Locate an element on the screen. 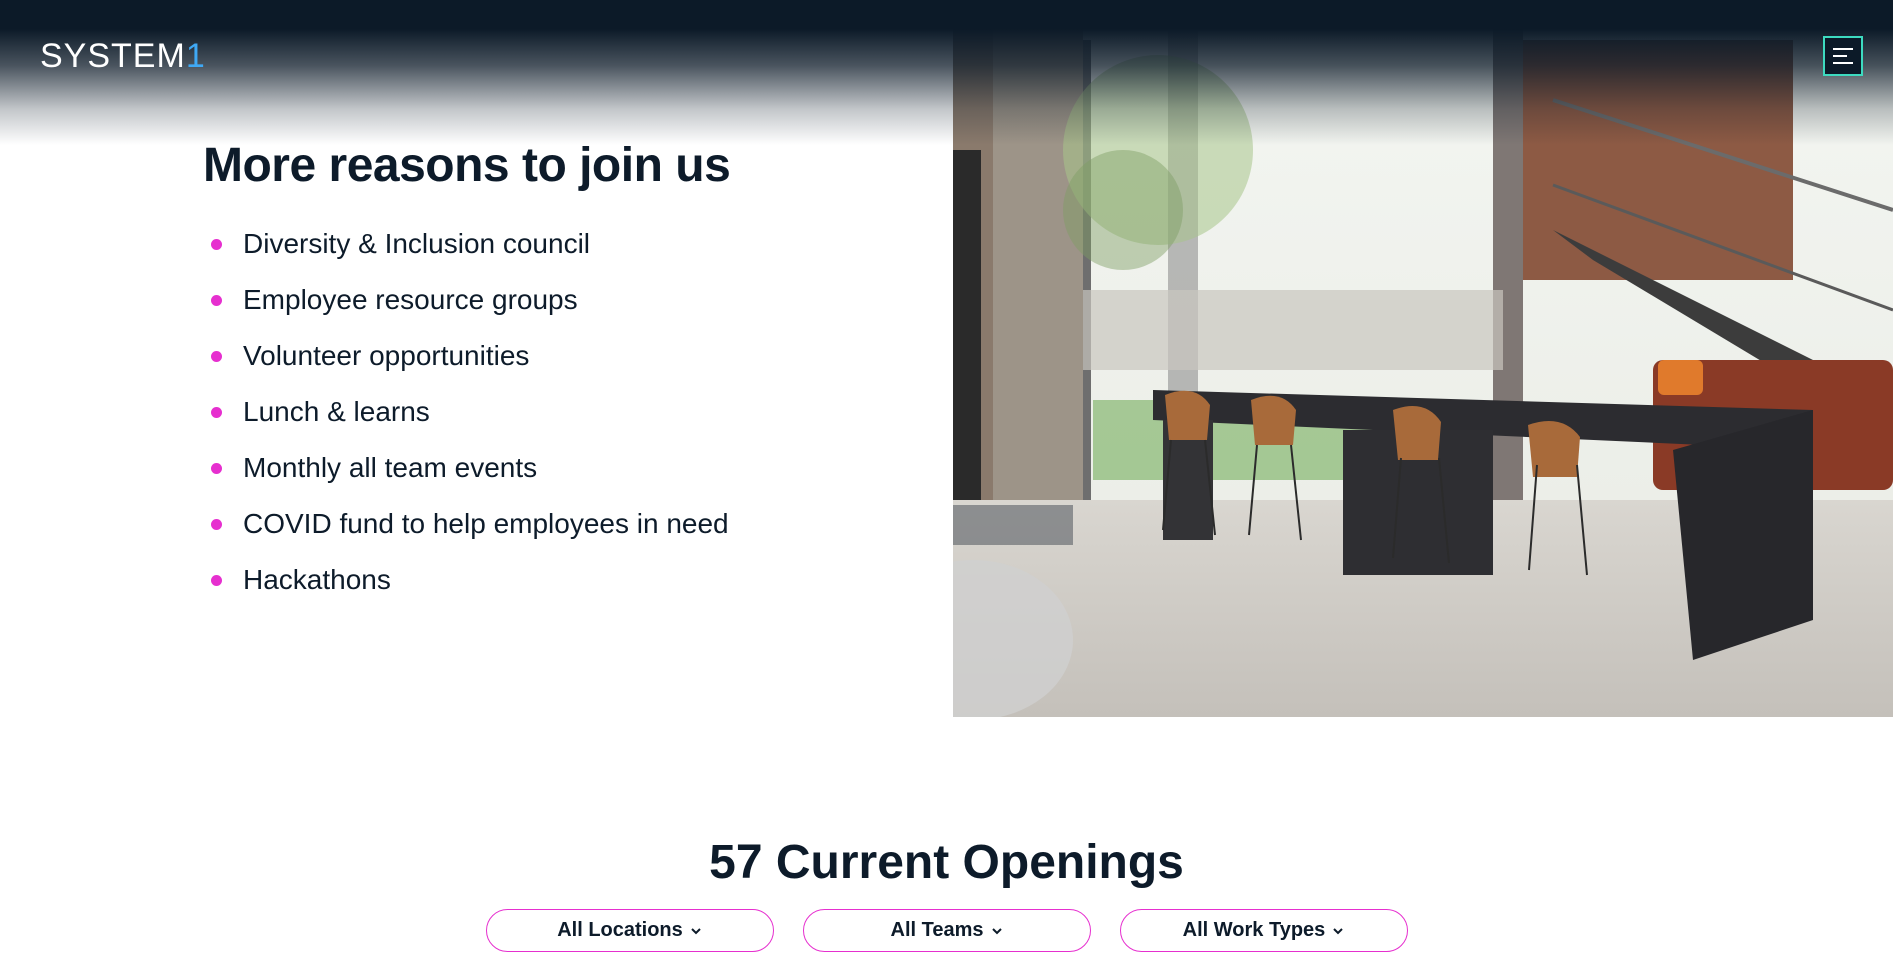 The image size is (1893, 975). list-item: Lunch & learns is located at coordinates (573, 412).